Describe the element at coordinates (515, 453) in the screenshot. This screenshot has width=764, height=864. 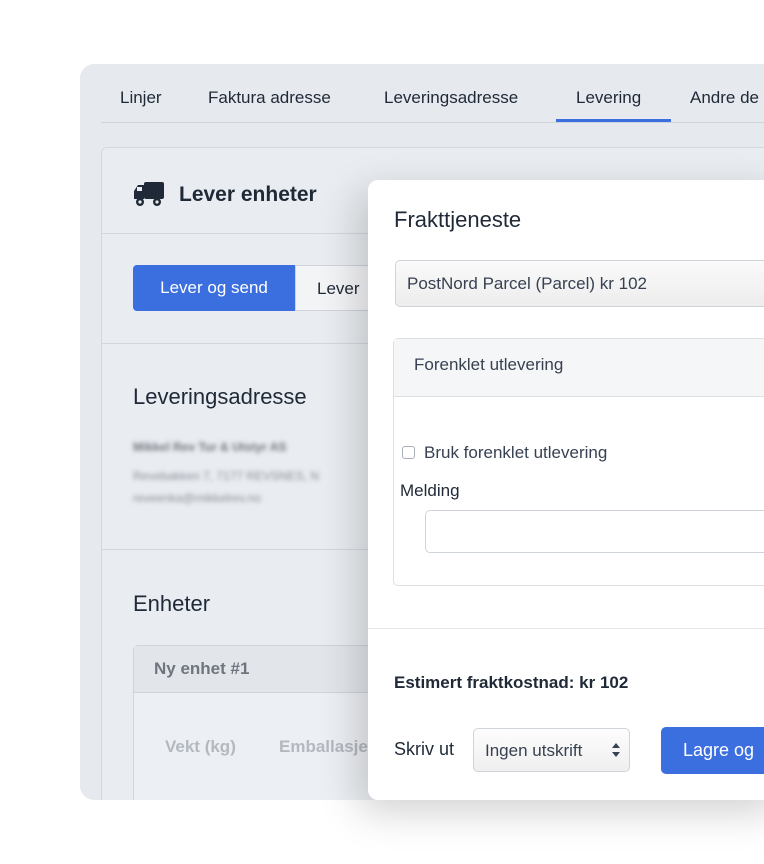
I see `simplified-delivery-checkbox-label: Bruk forenklet utlevering` at that location.